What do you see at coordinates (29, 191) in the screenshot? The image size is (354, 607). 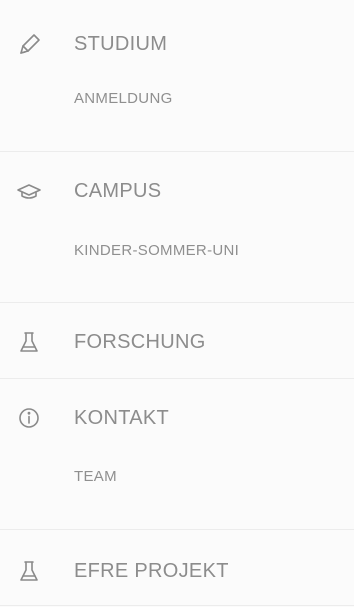 I see `graduation-cap-icon` at bounding box center [29, 191].